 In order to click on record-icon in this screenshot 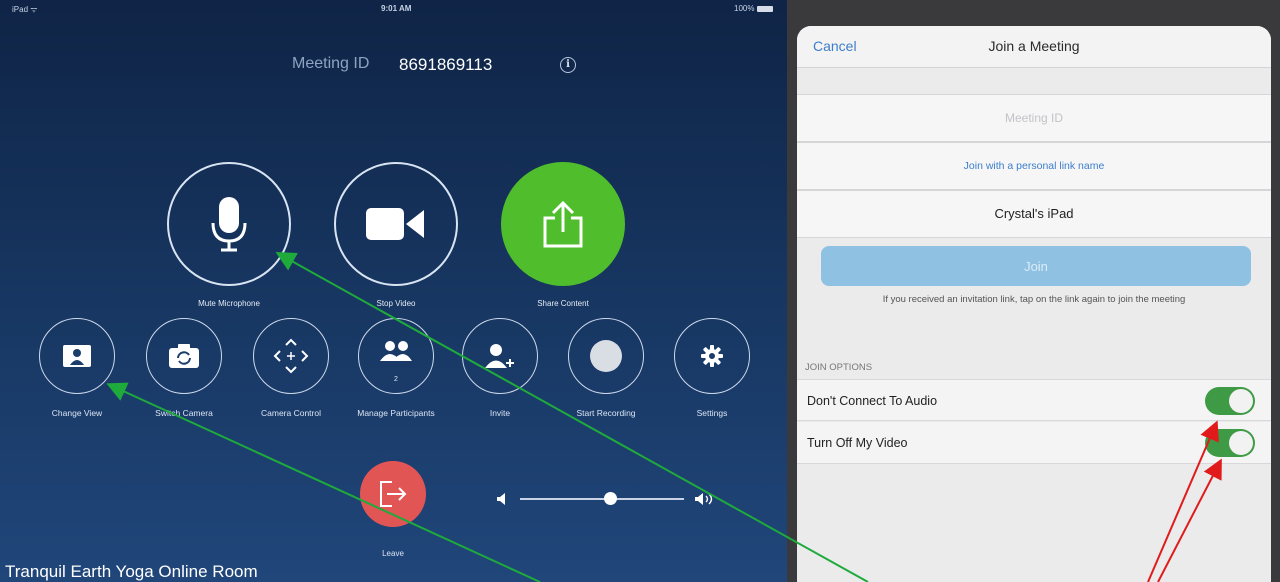, I will do `click(606, 356)`.